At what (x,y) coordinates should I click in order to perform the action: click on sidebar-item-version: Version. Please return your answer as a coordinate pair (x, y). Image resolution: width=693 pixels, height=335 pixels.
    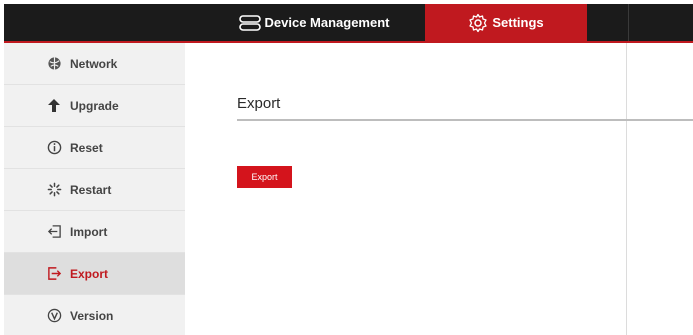
    Looking at the image, I should click on (94, 315).